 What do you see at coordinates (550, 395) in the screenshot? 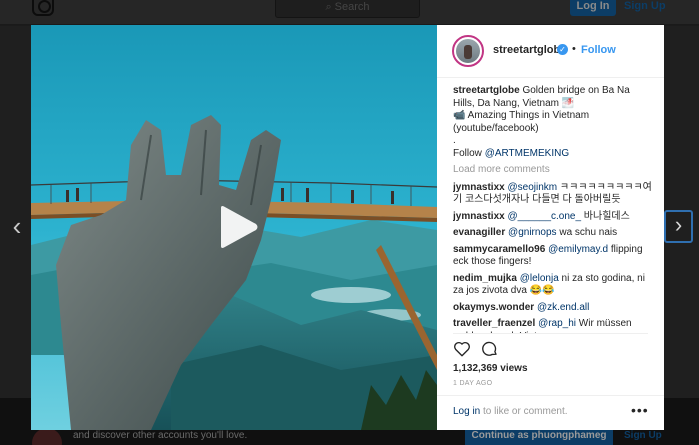
I see `footer-divider` at bounding box center [550, 395].